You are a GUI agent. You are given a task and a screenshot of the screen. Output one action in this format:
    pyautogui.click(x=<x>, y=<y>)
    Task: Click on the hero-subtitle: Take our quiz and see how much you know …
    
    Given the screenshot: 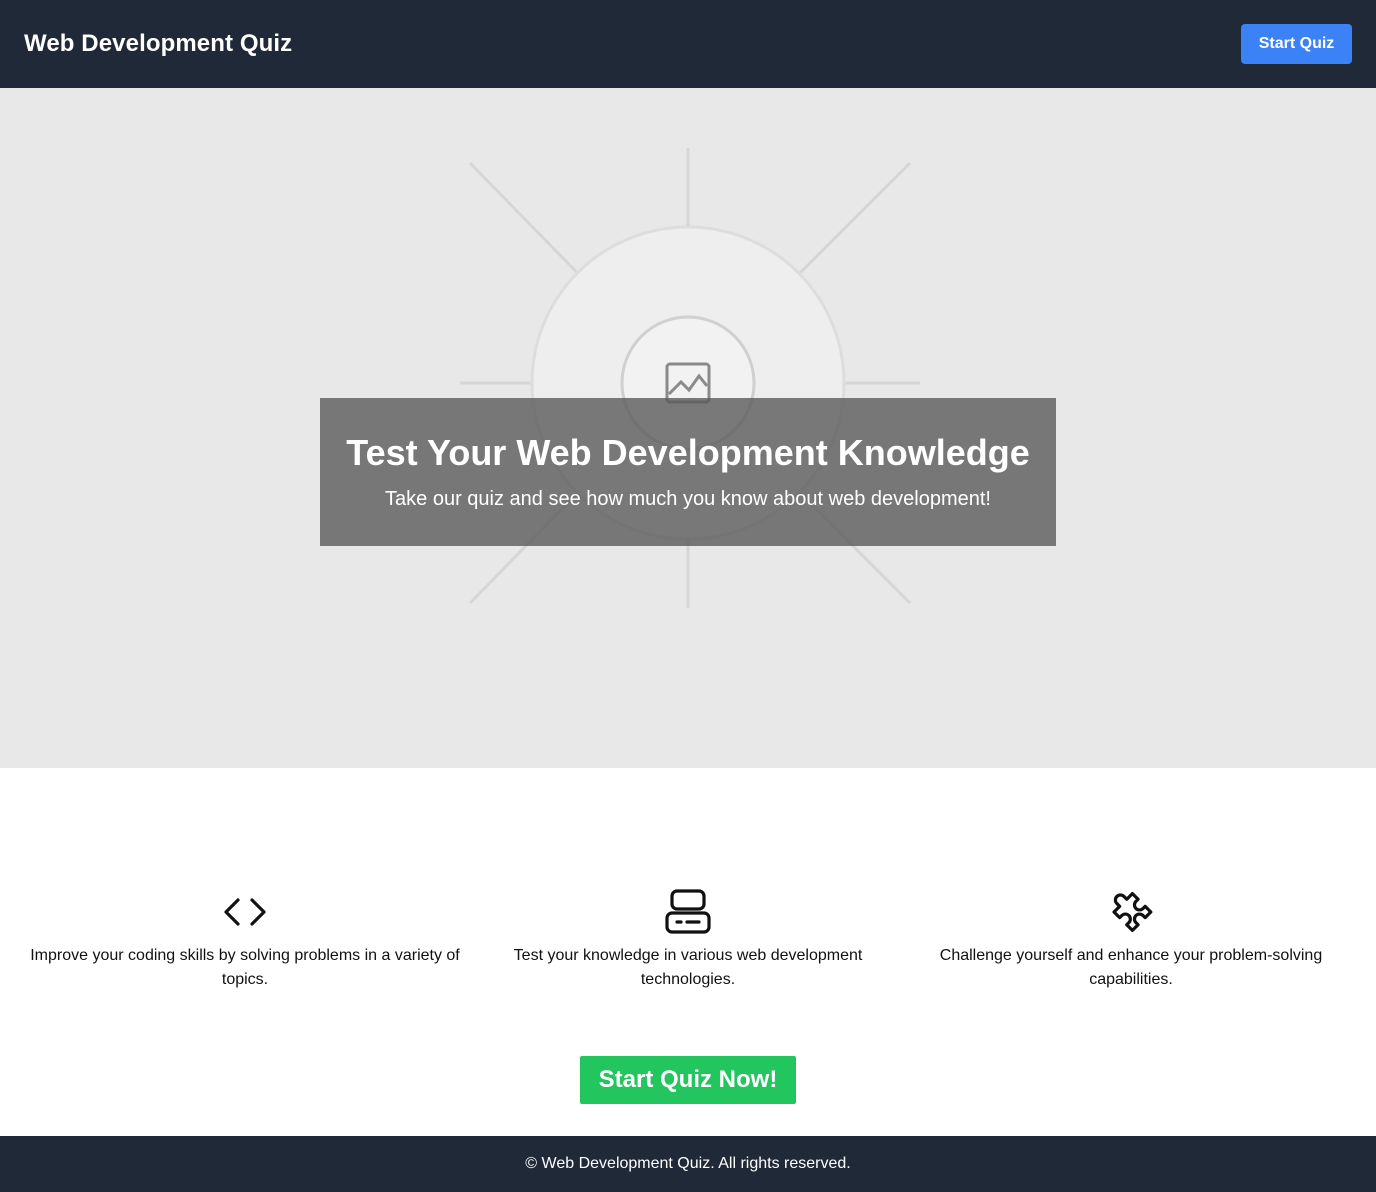 What is the action you would take?
    pyautogui.click(x=688, y=498)
    